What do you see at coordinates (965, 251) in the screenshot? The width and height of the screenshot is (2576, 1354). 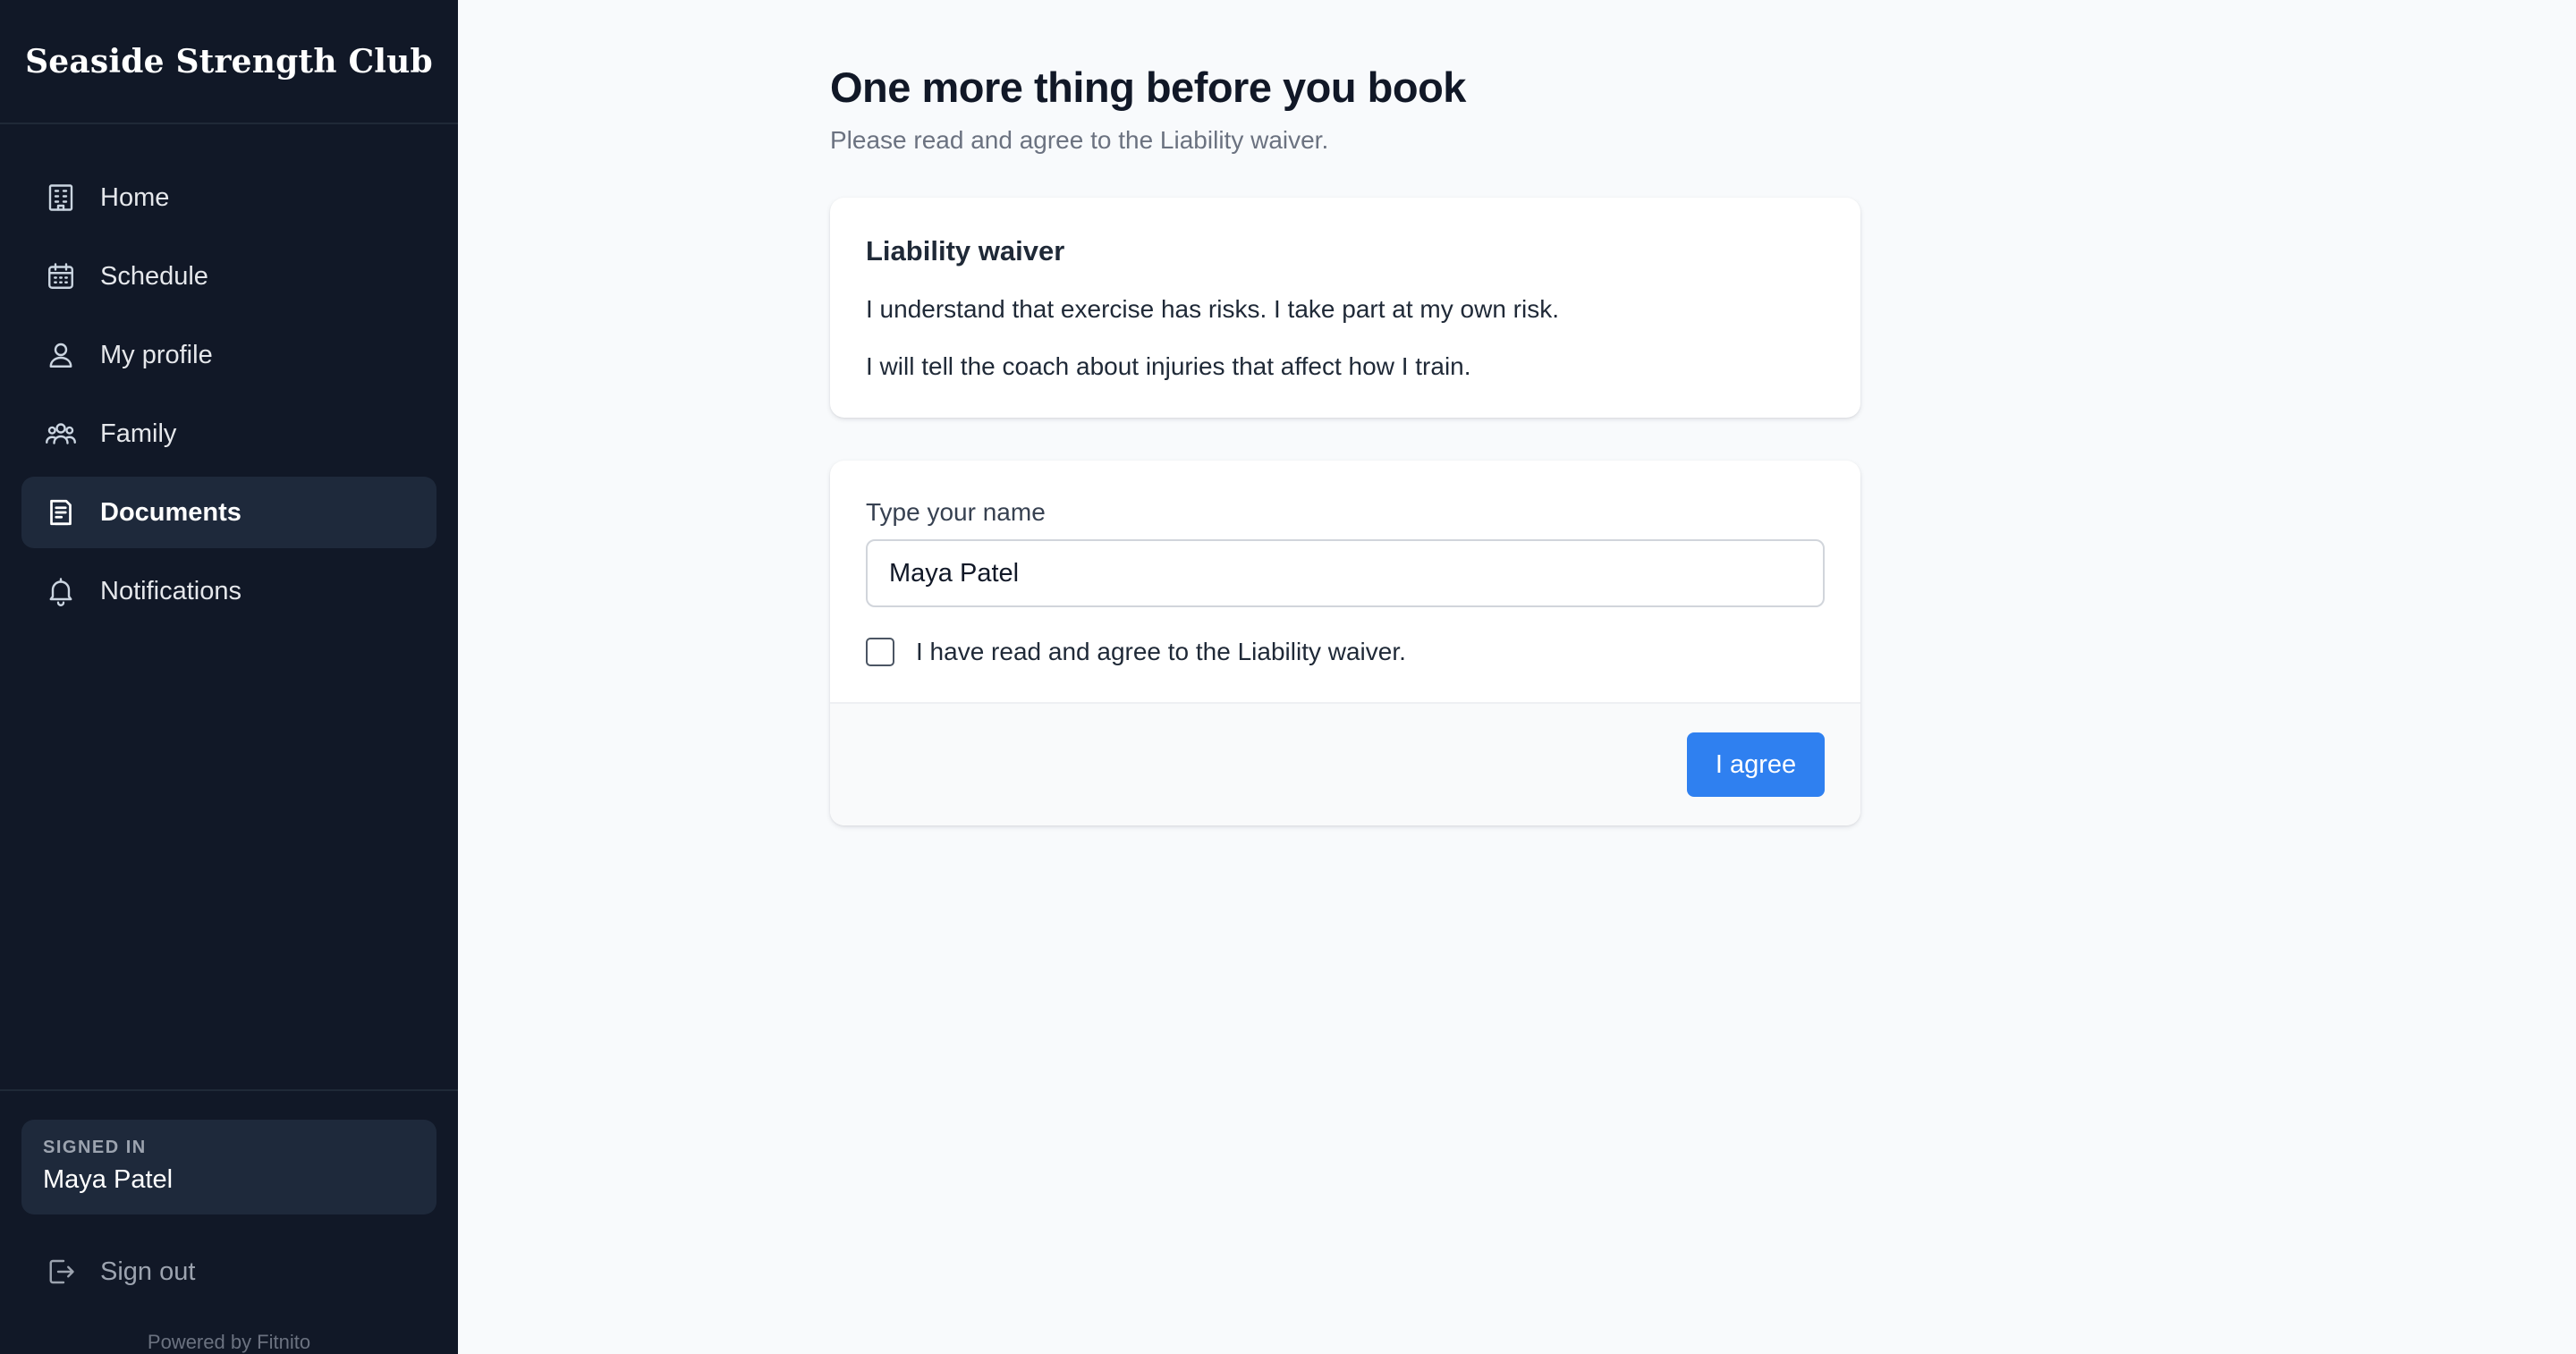 I see `waiver-title: Liability waiver` at bounding box center [965, 251].